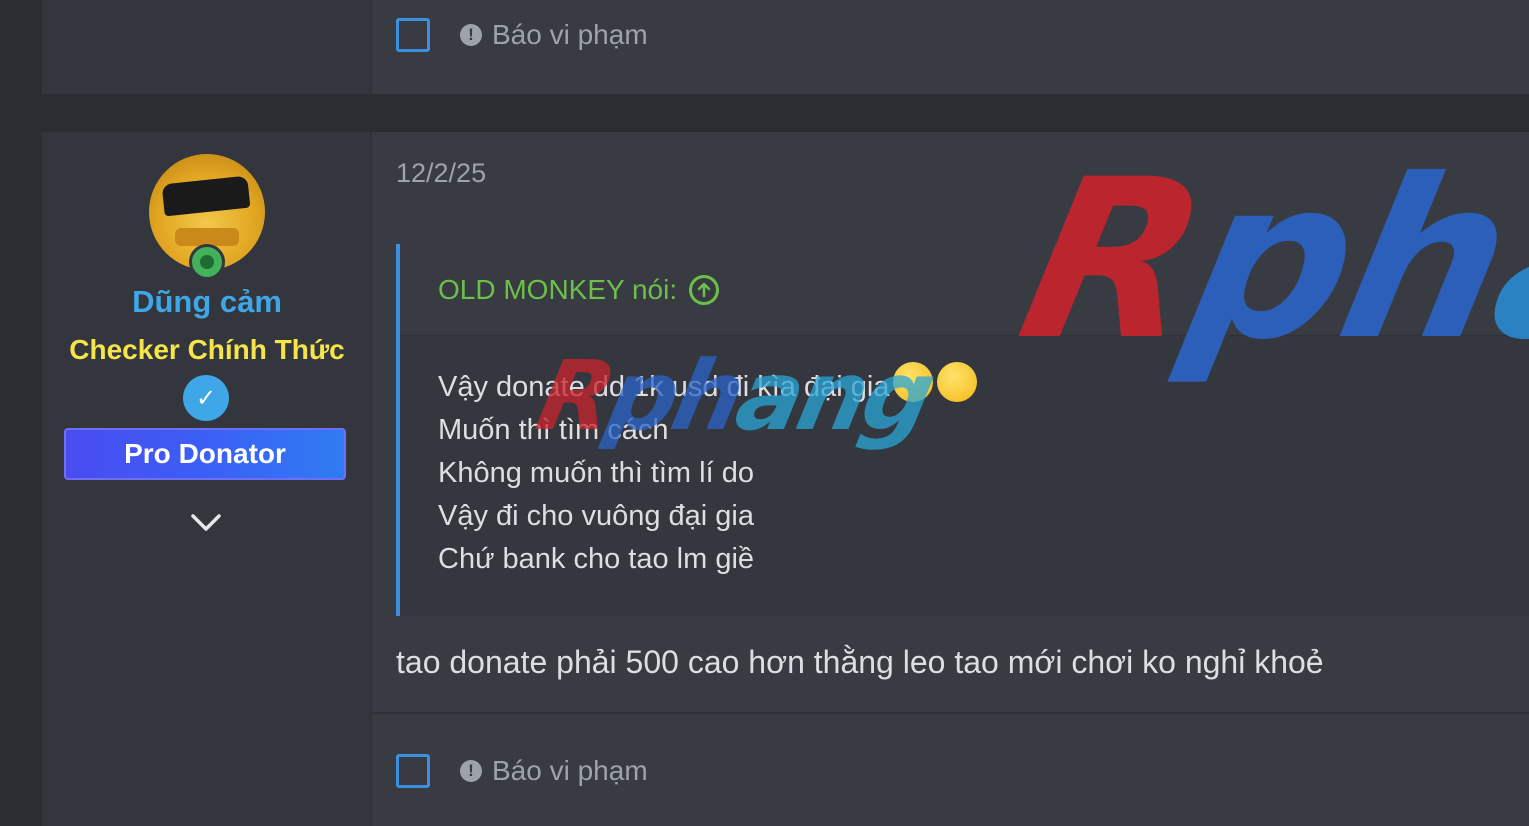 This screenshot has height=826, width=1529. What do you see at coordinates (557, 290) in the screenshot?
I see `quote-author: OLD MONKEY nói:` at bounding box center [557, 290].